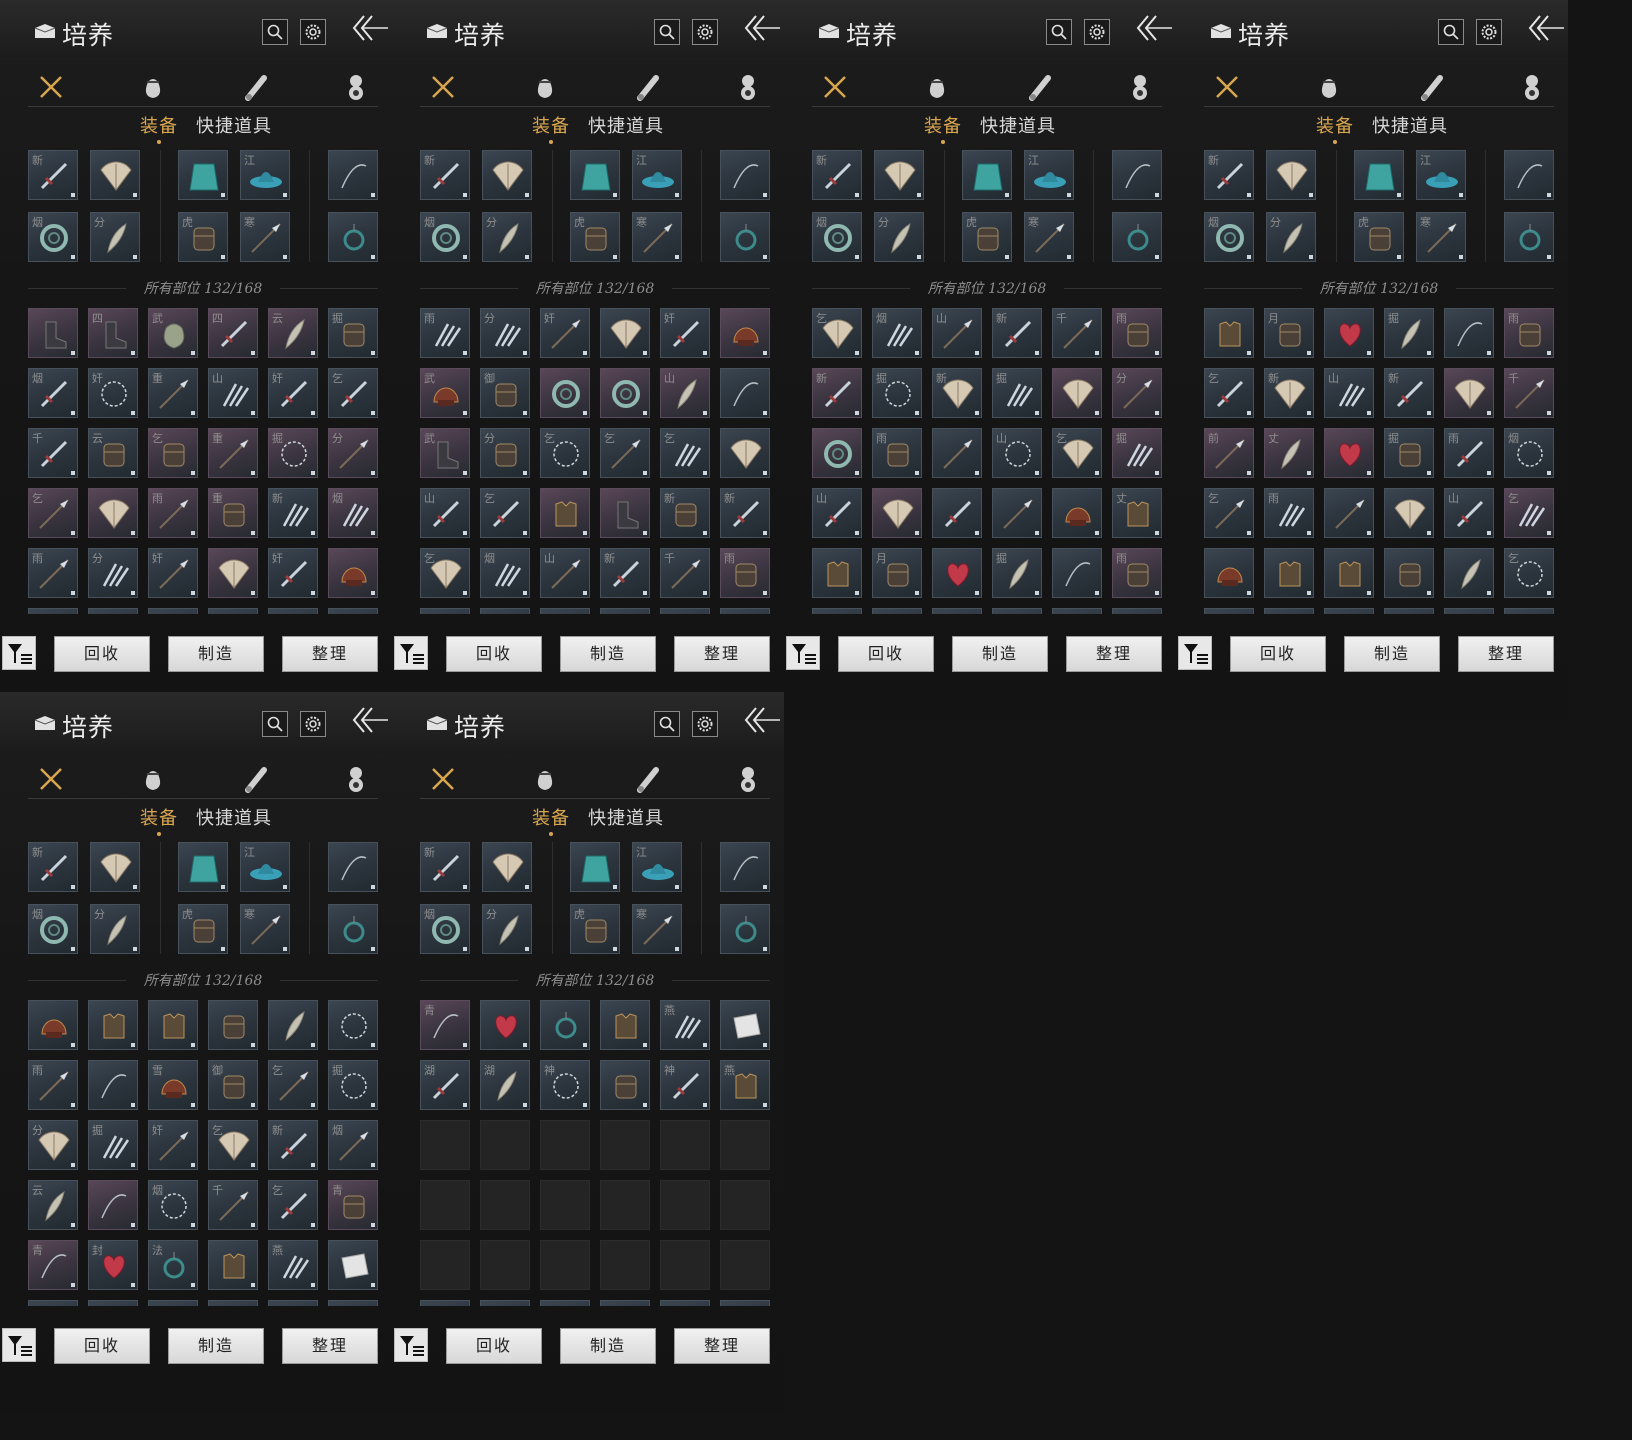  I want to click on inventory-item: 烟, so click(1529, 453).